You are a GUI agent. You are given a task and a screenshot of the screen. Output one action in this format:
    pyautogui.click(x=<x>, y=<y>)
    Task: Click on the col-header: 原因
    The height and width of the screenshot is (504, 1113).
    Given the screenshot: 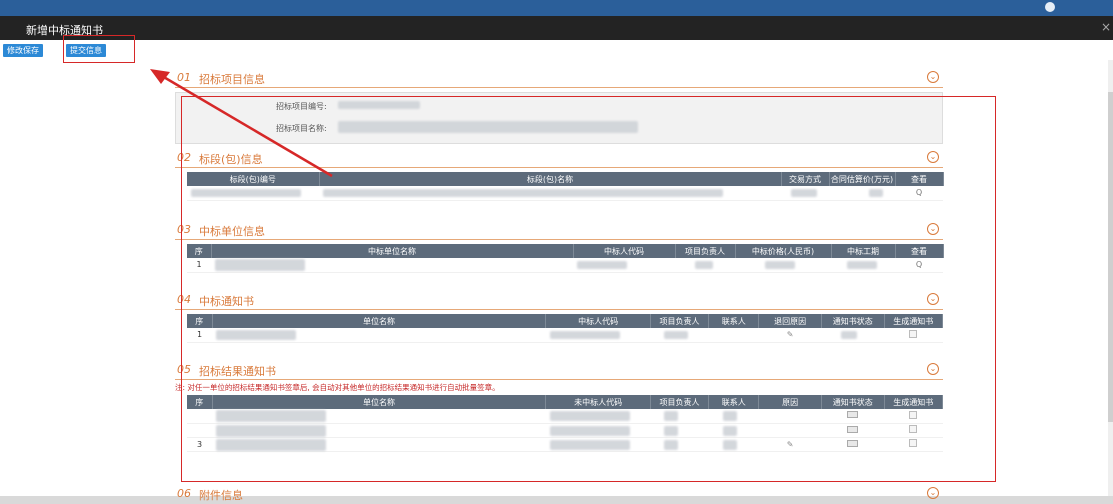 What is the action you would take?
    pyautogui.click(x=790, y=402)
    